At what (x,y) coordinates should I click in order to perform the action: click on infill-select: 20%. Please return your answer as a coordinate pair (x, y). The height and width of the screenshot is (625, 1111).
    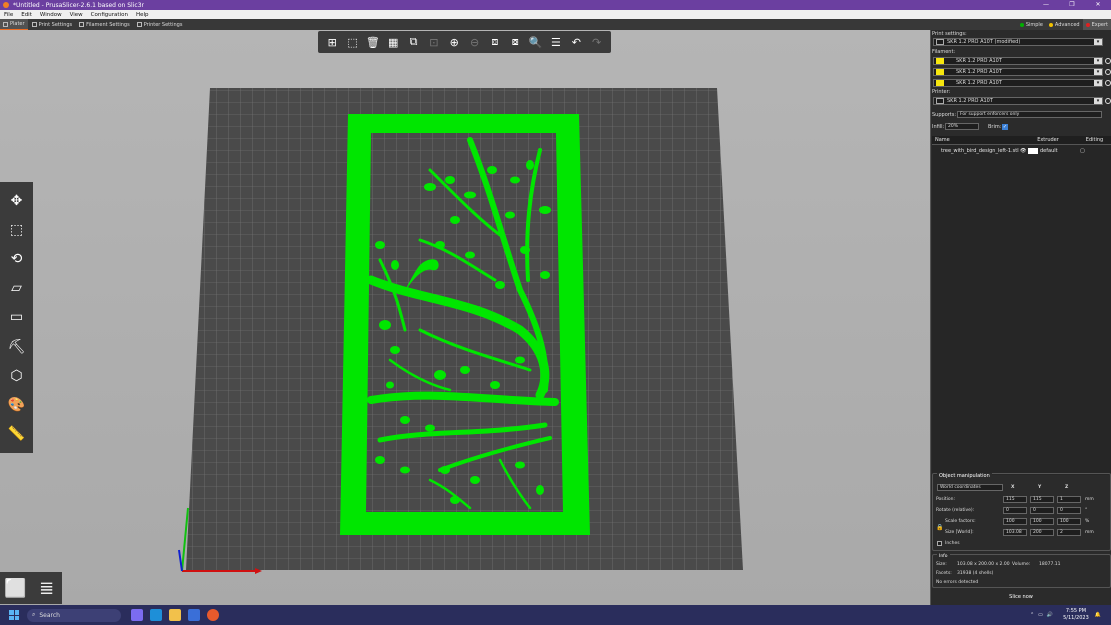
    Looking at the image, I should click on (962, 126).